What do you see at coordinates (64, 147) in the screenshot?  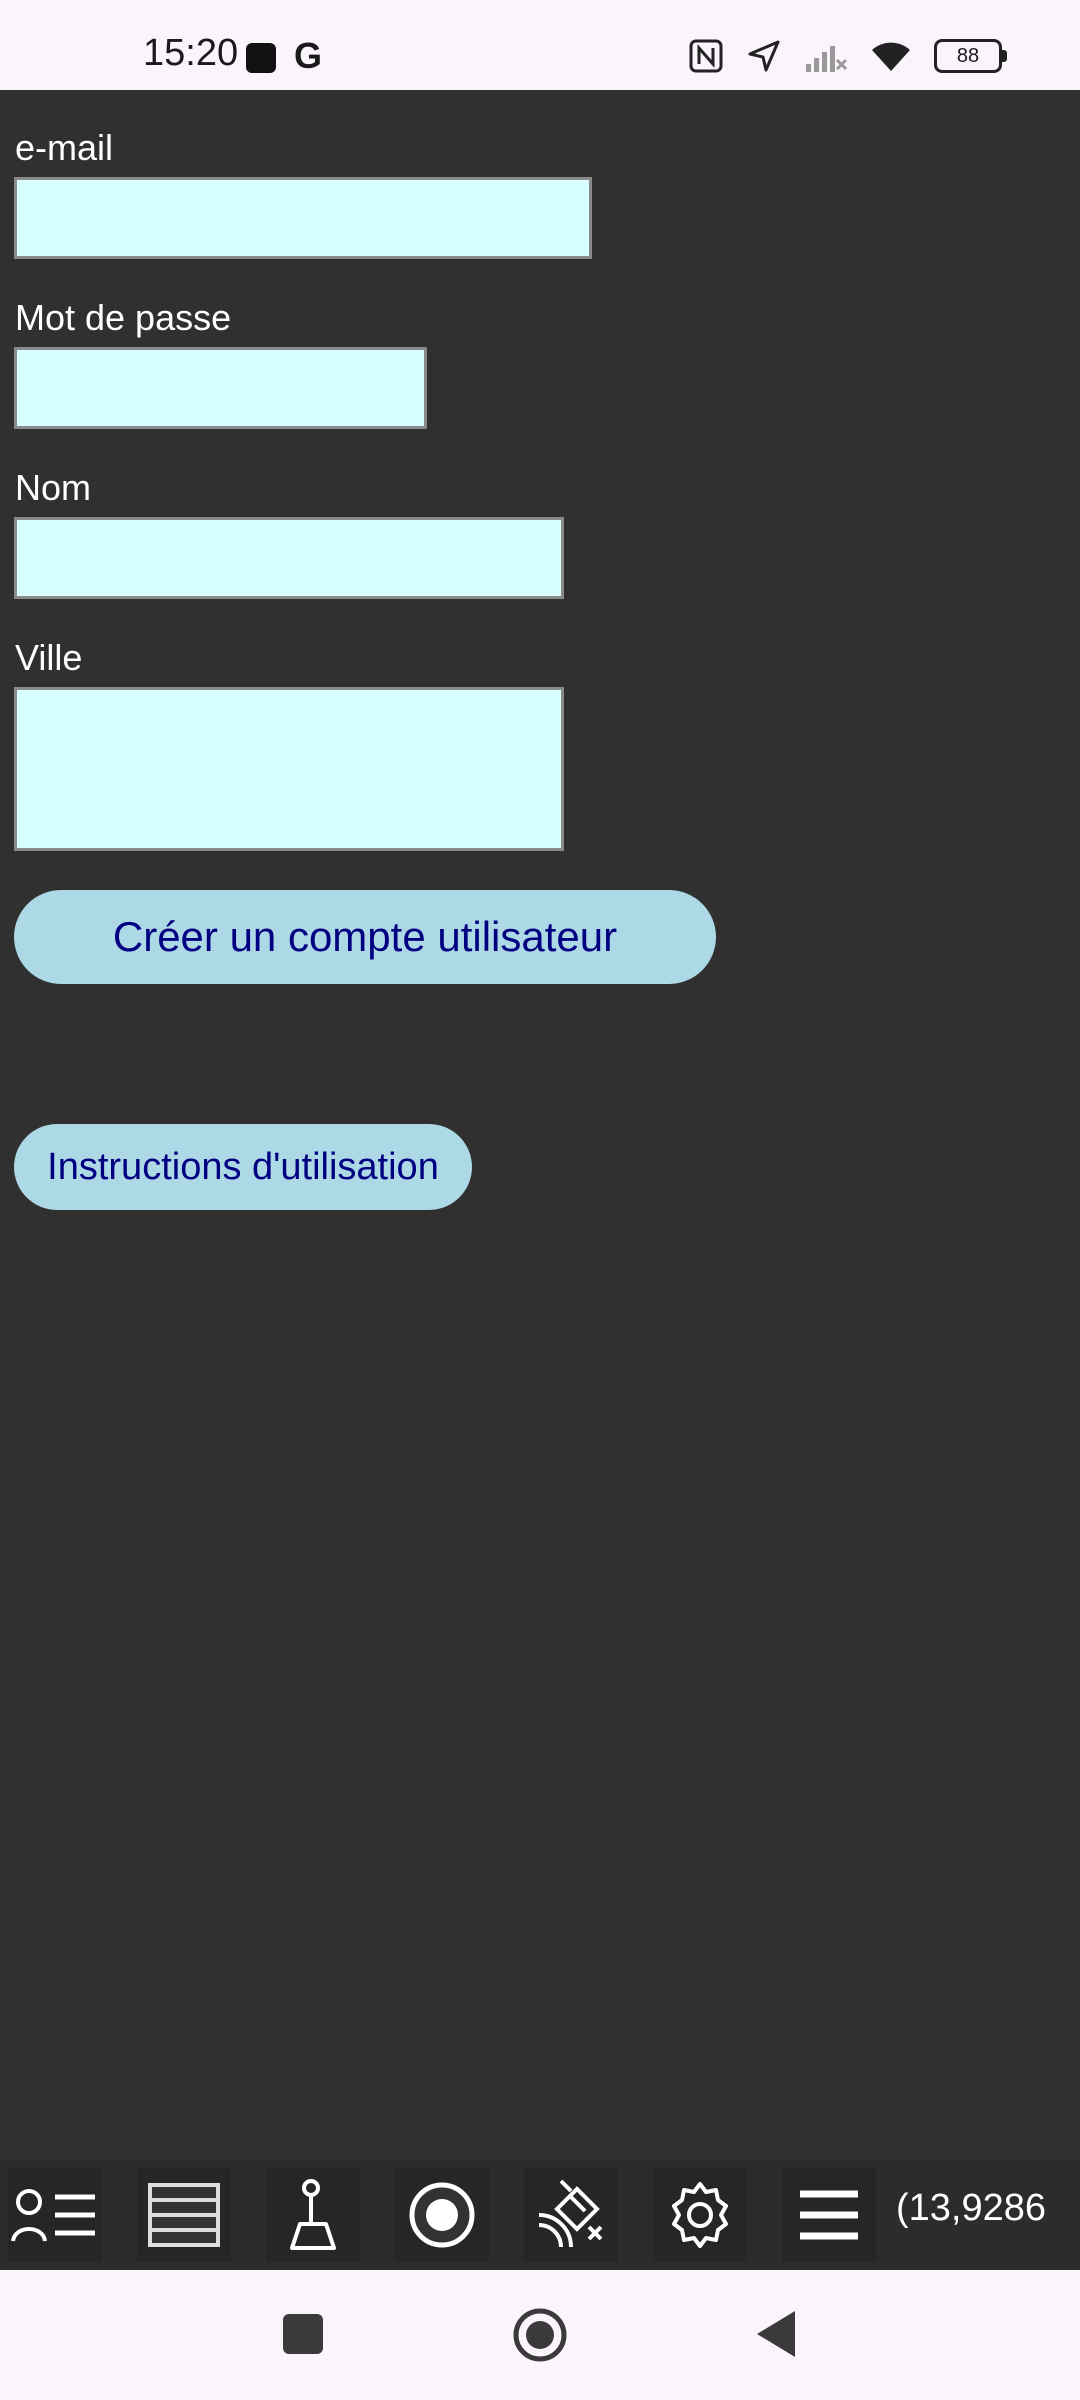 I see `email-label: e-mail` at bounding box center [64, 147].